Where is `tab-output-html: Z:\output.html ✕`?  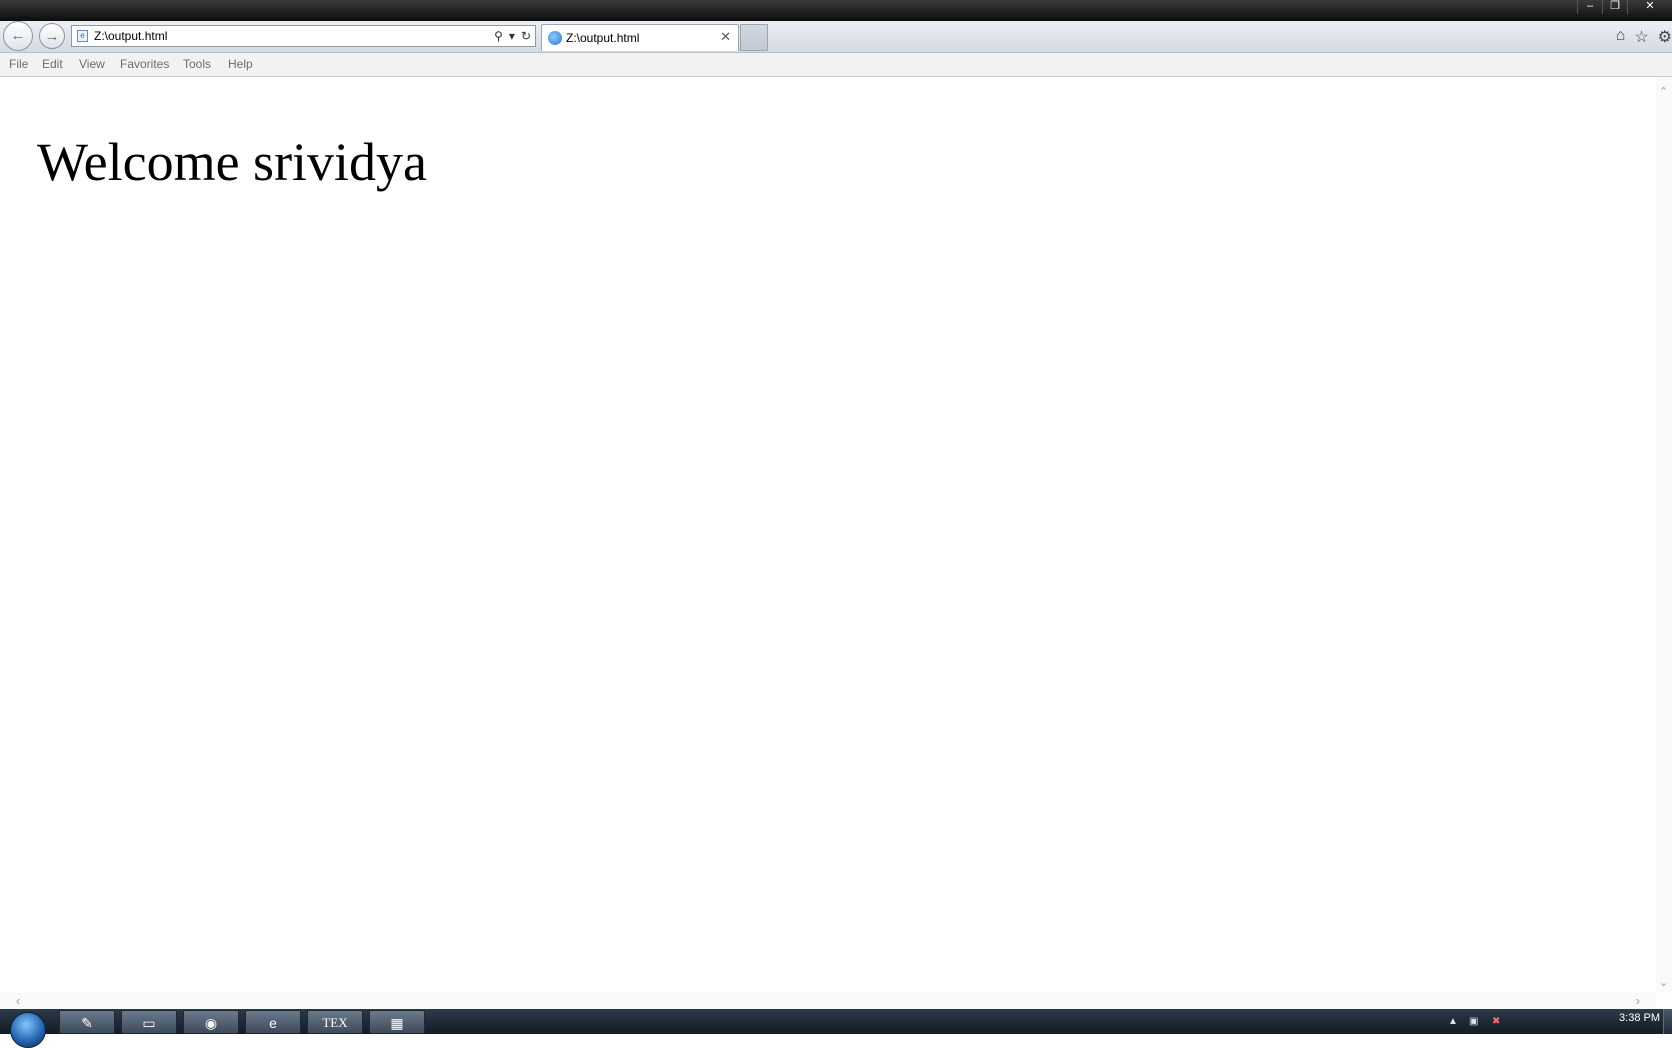
tab-output-html: Z:\output.html ✕ is located at coordinates (640, 37).